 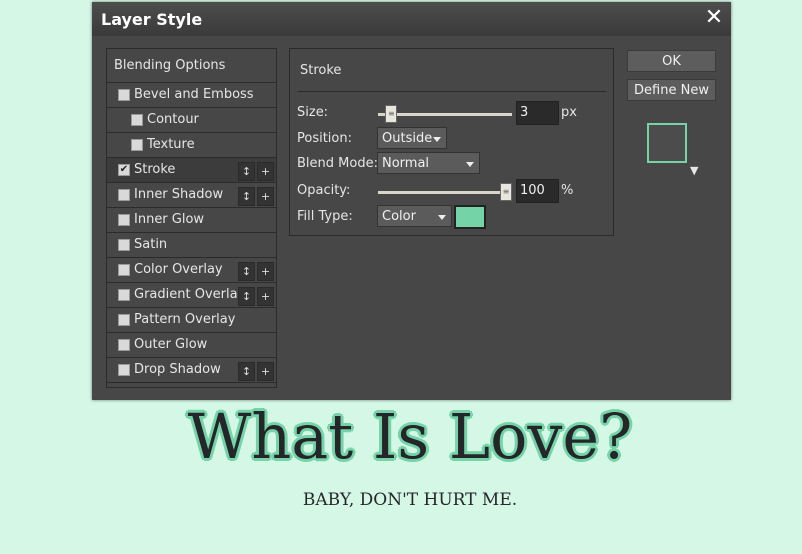 I want to click on style-item-label: Gradient Overlay, so click(x=190, y=294).